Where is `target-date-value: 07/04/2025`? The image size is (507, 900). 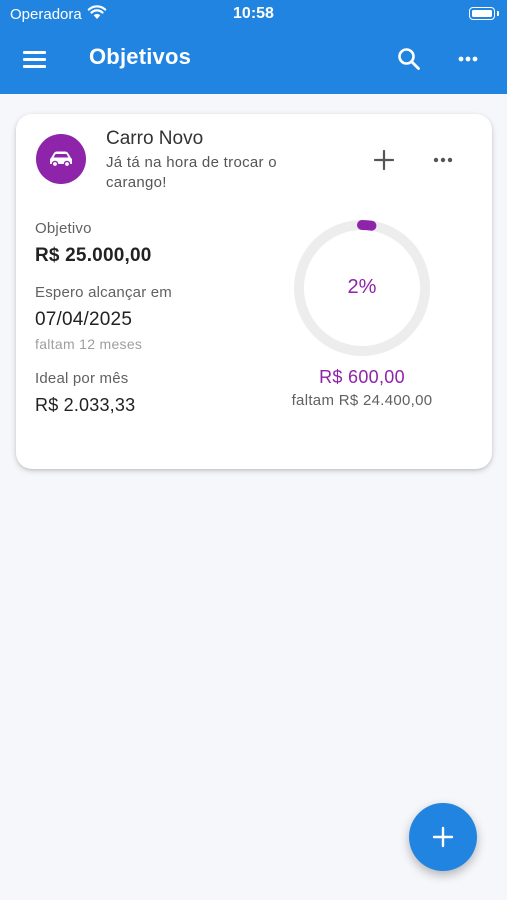 target-date-value: 07/04/2025 is located at coordinates (84, 319).